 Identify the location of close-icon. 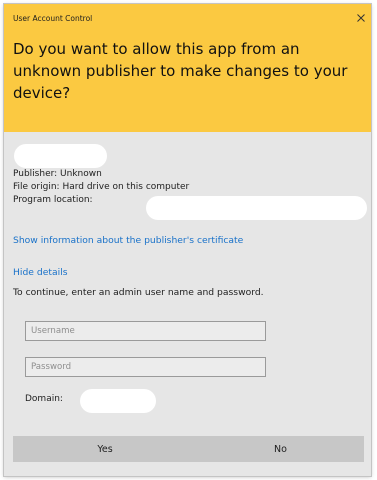
(361, 18).